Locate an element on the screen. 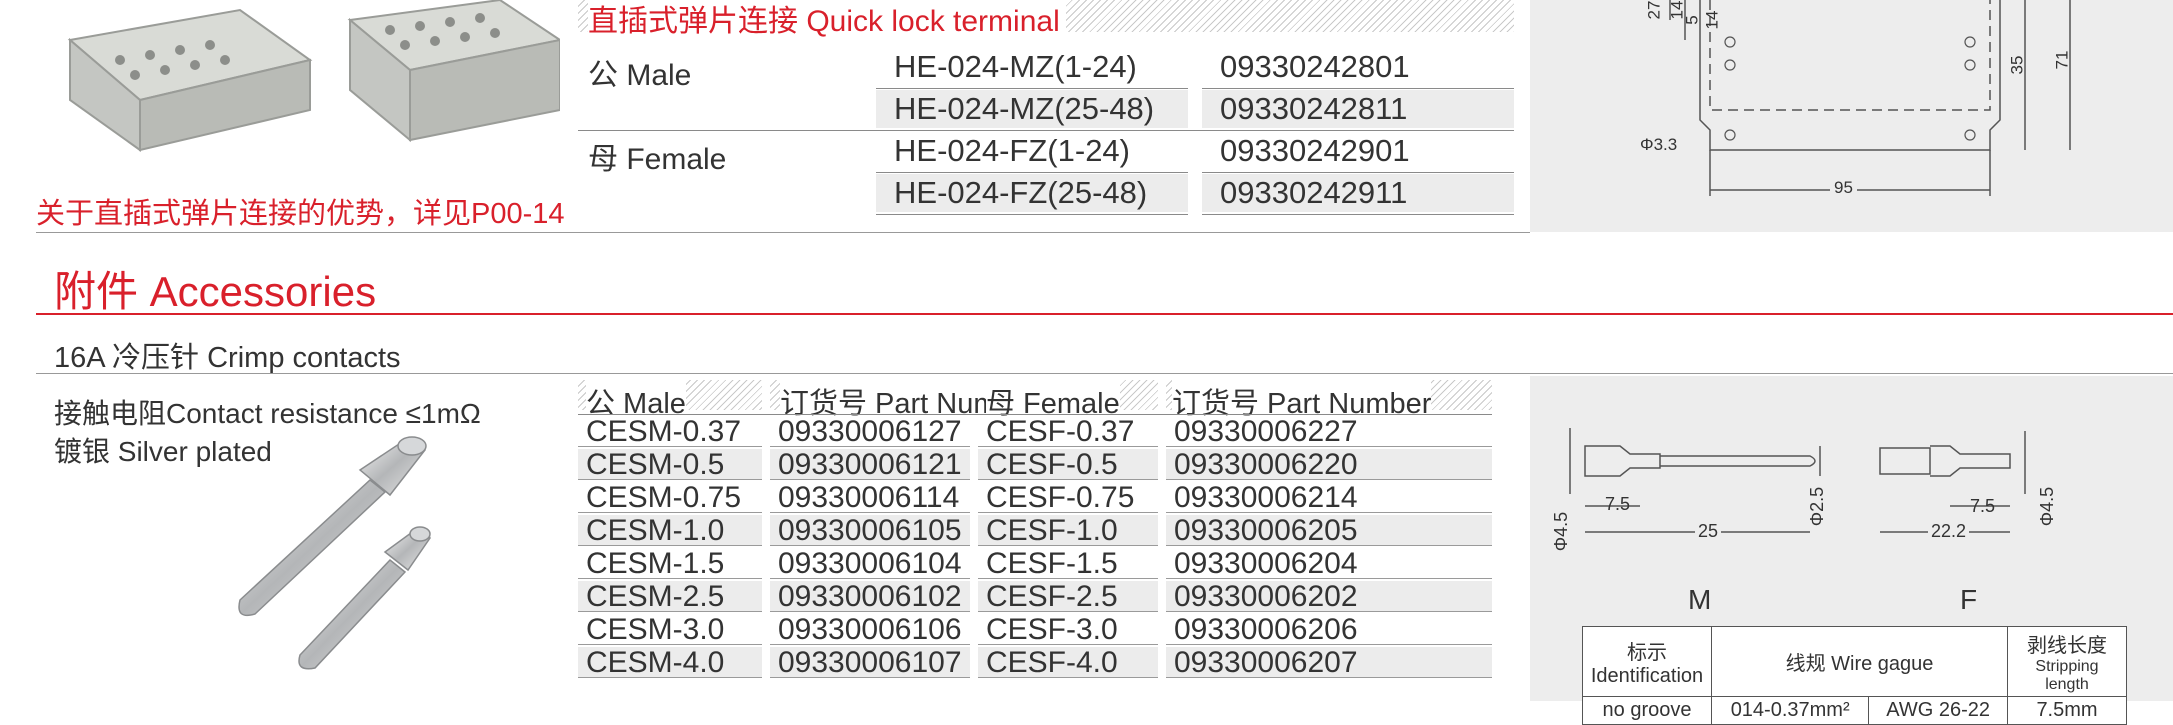  strip-header-cn: 剥线长度 is located at coordinates (2067, 646).